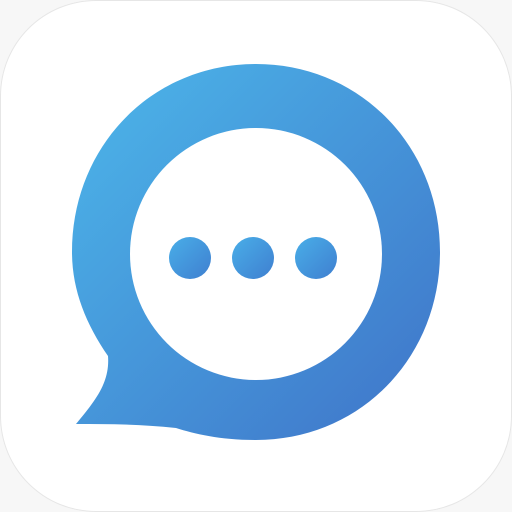  Describe the element at coordinates (316, 258) in the screenshot. I see `dot-right` at that location.